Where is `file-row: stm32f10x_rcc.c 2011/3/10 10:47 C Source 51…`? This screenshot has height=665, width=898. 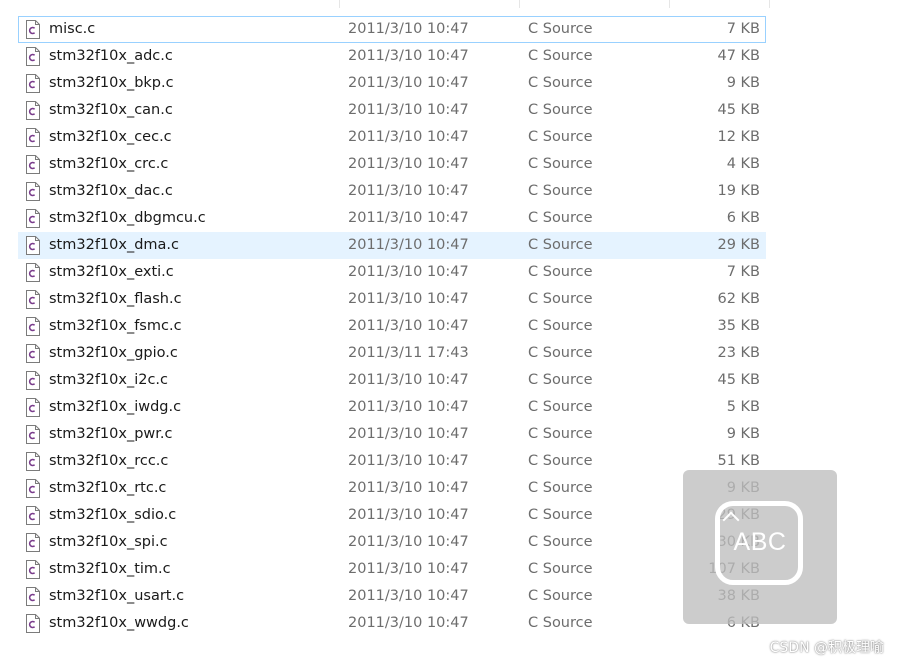
file-row: stm32f10x_rcc.c 2011/3/10 10:47 C Source 51… is located at coordinates (392, 461).